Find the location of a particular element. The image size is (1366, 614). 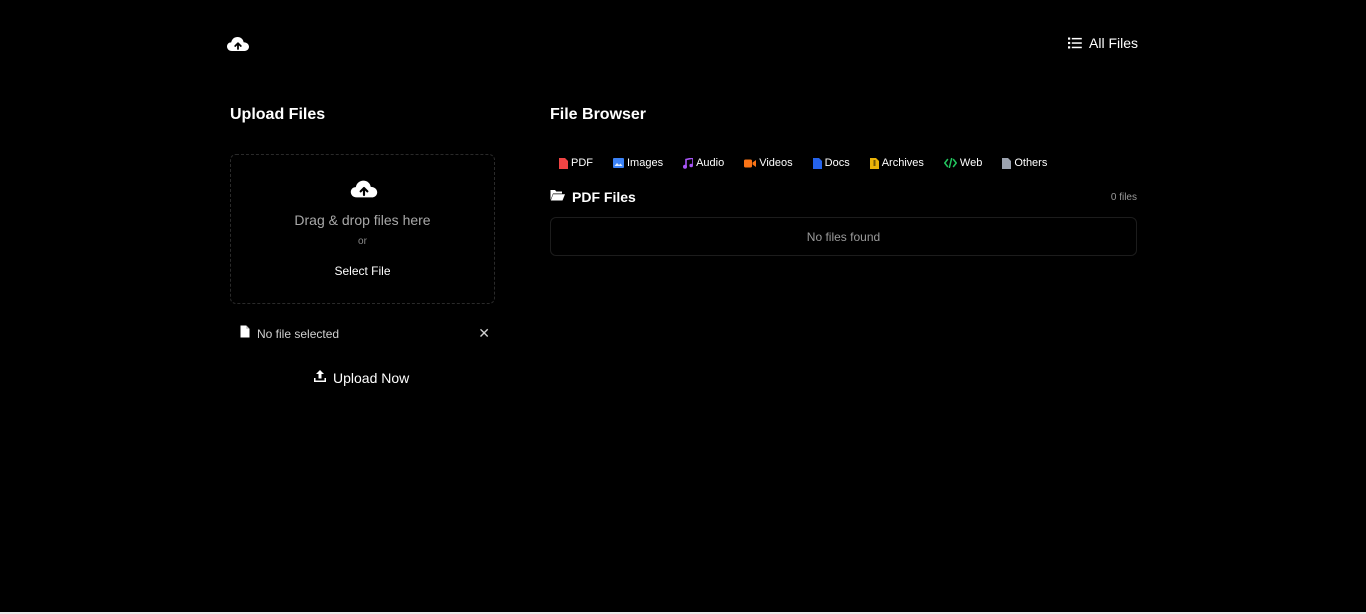

image-icon is located at coordinates (618, 163).